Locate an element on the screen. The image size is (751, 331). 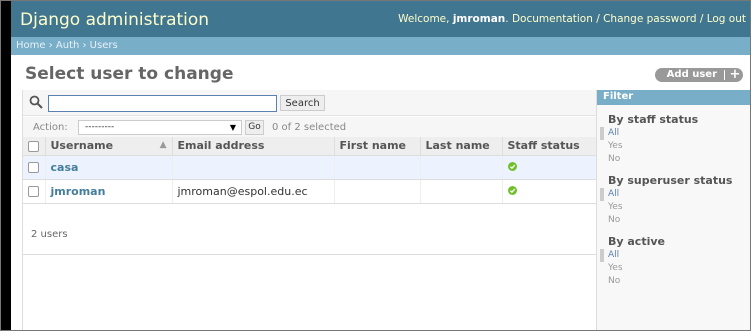
current-username: jmroman is located at coordinates (479, 19).